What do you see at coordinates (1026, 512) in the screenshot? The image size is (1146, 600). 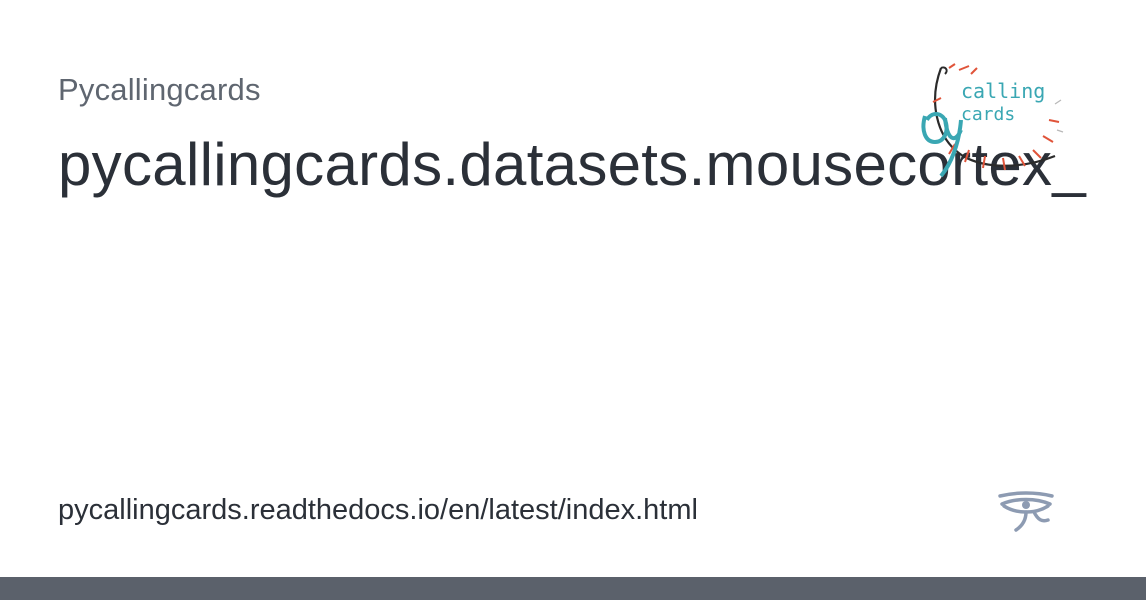 I see `eye-of-horus-icon` at bounding box center [1026, 512].